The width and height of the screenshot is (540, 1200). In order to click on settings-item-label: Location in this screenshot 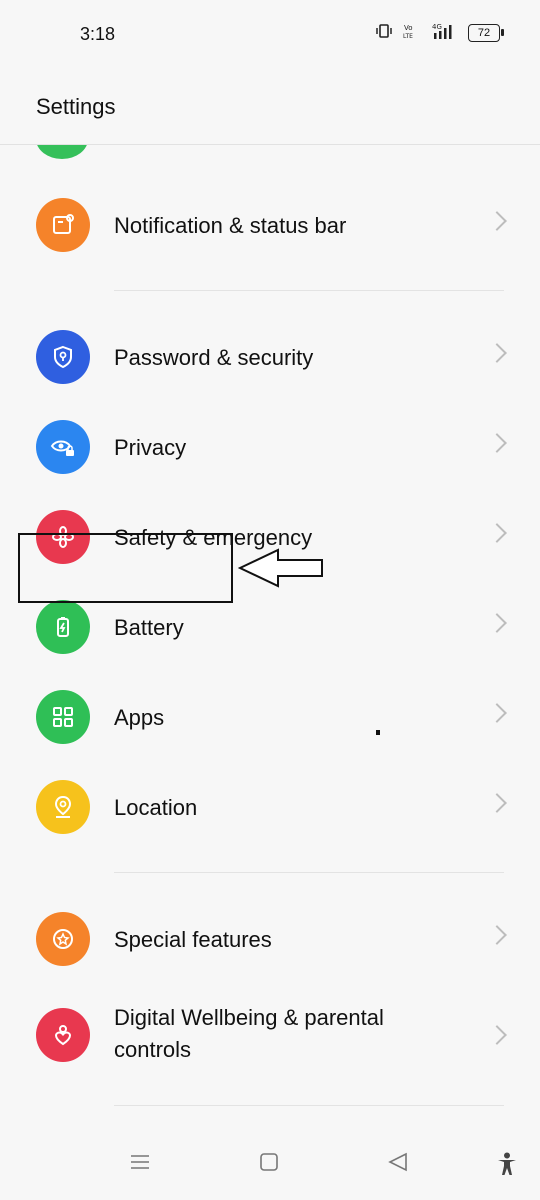, I will do `click(156, 807)`.